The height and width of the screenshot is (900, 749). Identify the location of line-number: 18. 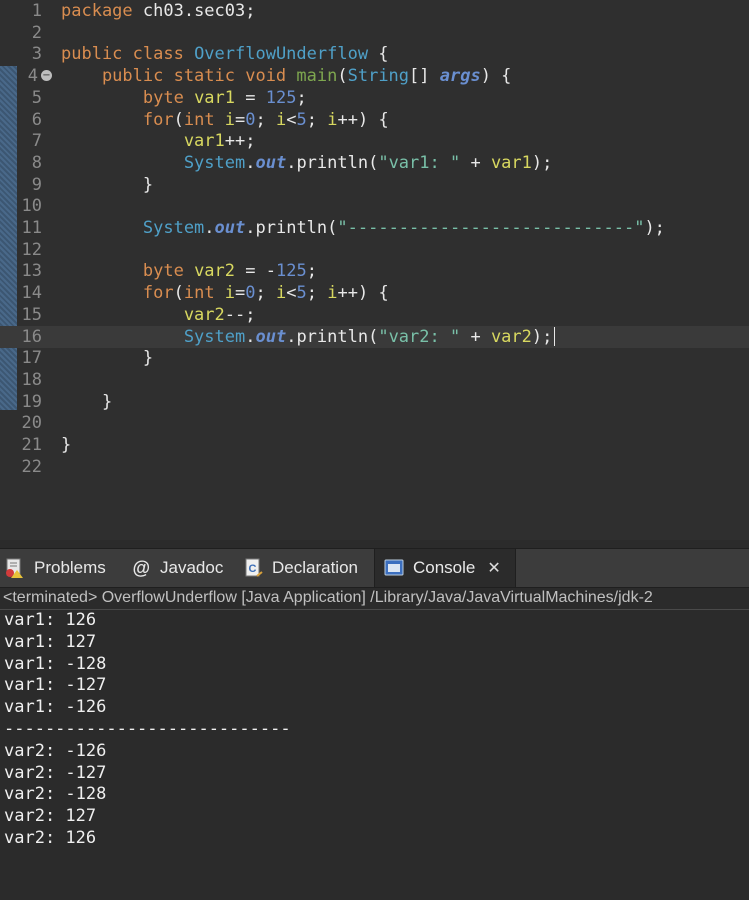
(31, 379).